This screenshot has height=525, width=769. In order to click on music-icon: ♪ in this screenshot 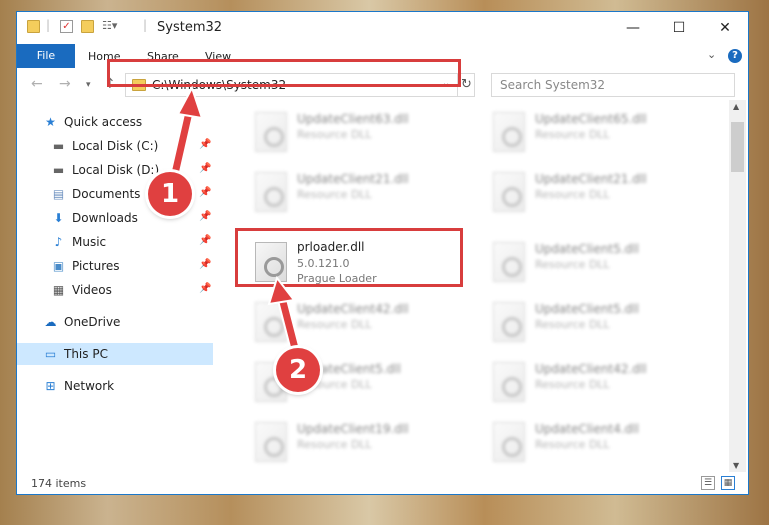, I will do `click(58, 242)`.